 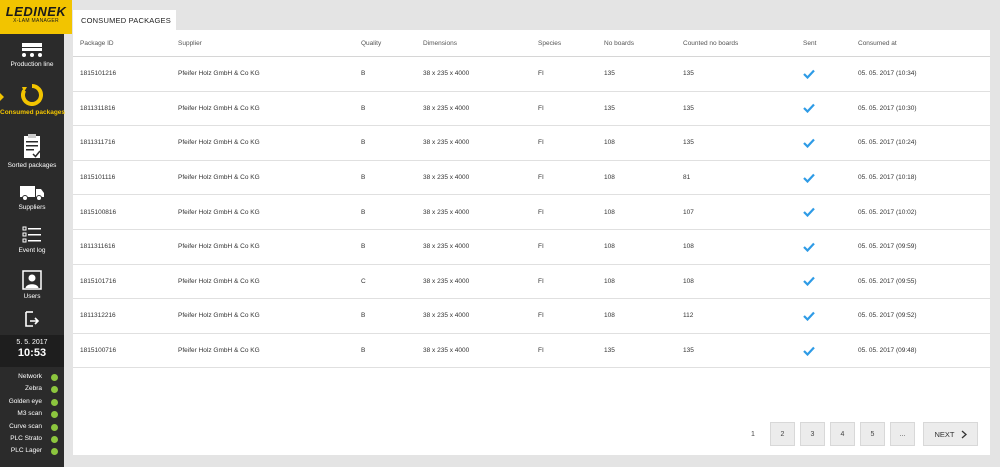 I want to click on sidebar-item-label: Users, so click(x=32, y=296).